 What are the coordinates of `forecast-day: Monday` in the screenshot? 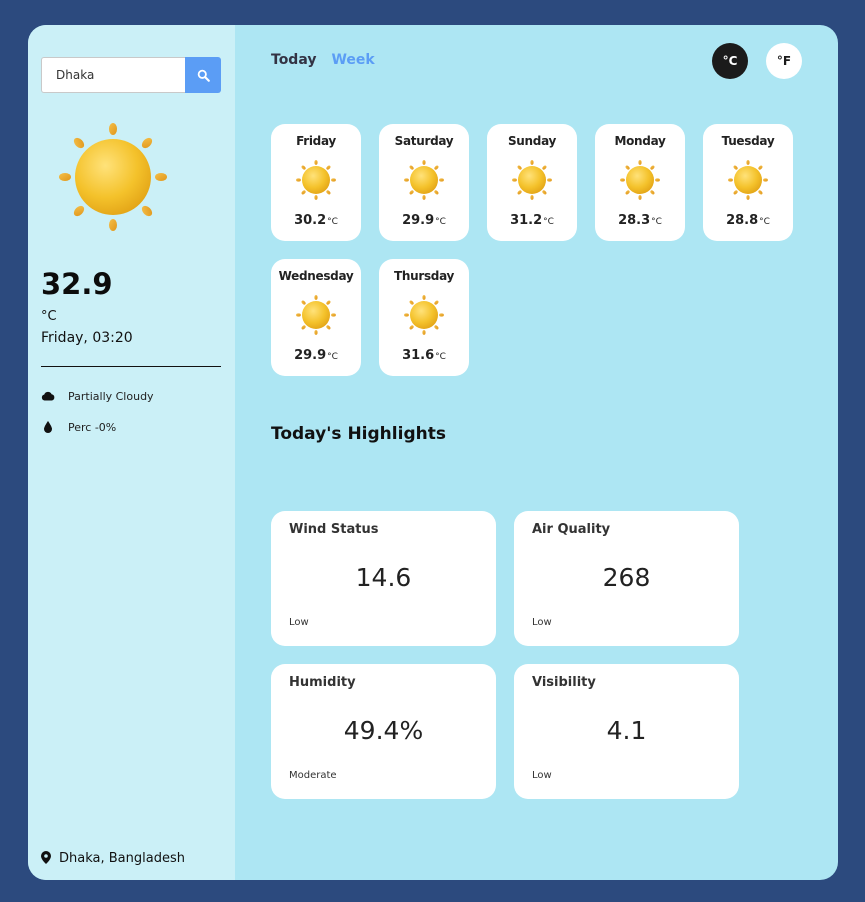 It's located at (640, 141).